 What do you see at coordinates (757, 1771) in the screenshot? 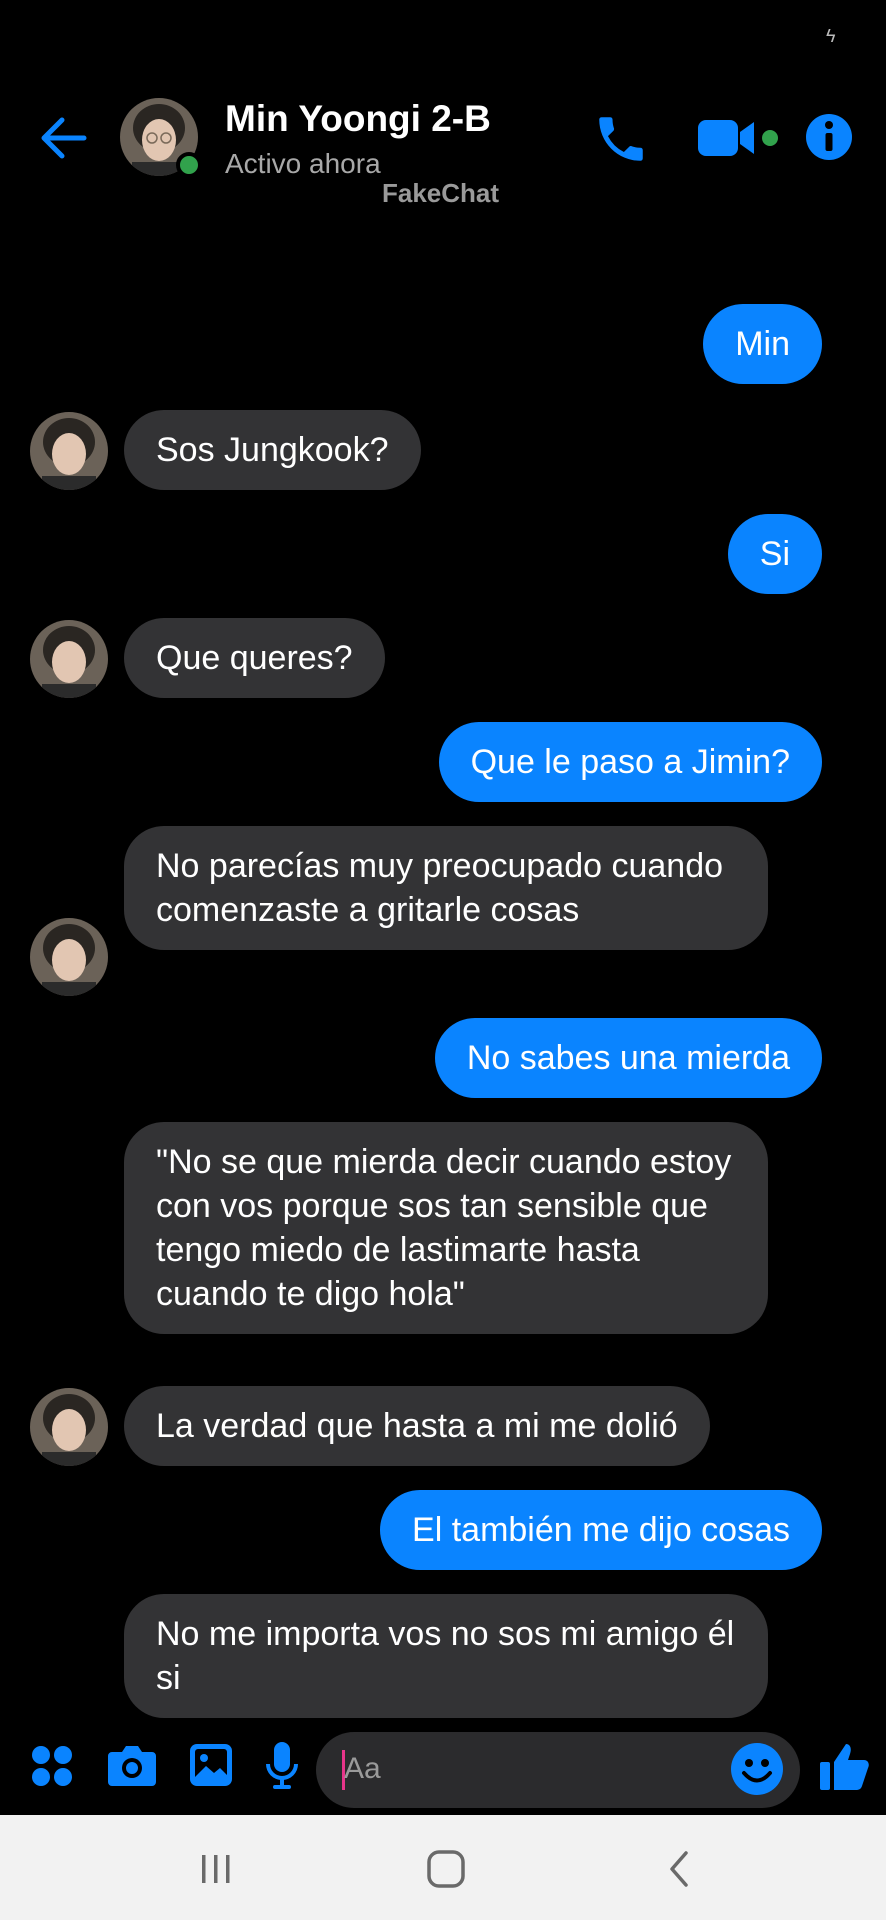
I see `emoji-icon` at bounding box center [757, 1771].